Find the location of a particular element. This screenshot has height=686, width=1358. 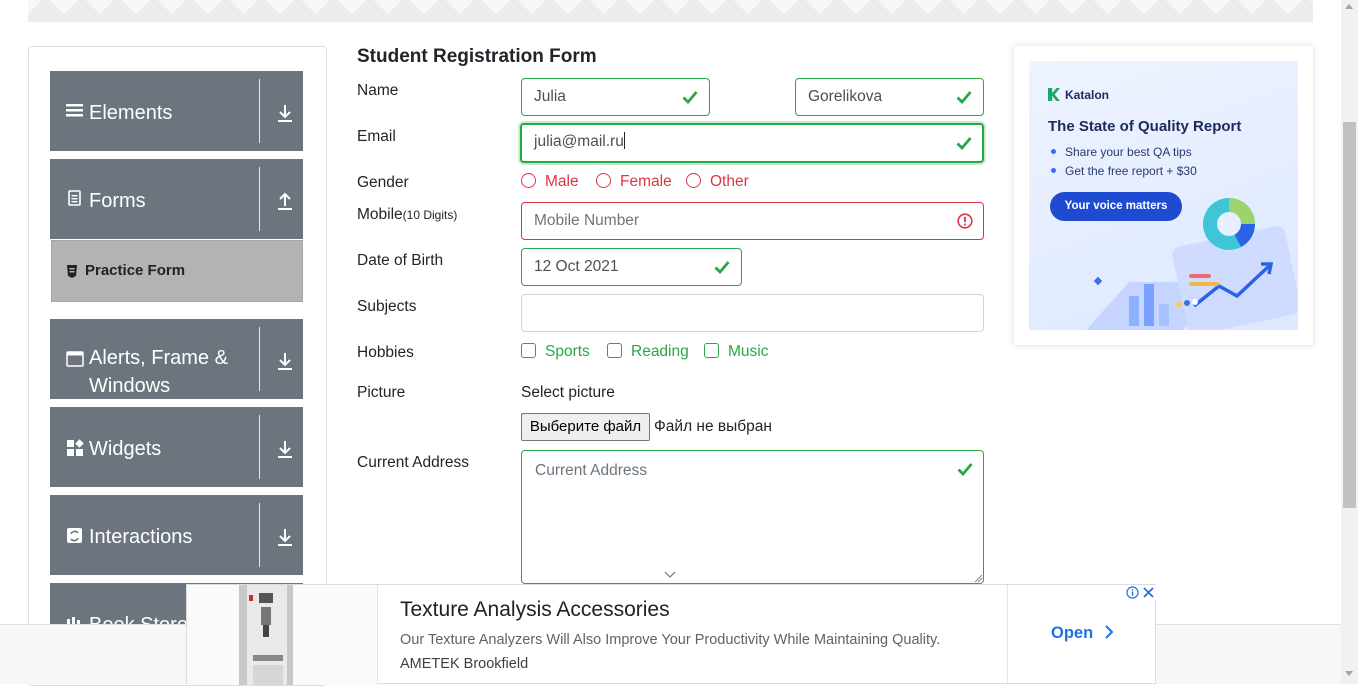

katalon-logo: Katalon is located at coordinates (1078, 95).